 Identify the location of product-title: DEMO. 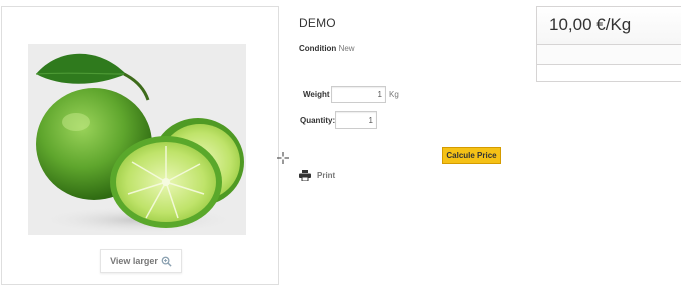
(317, 23).